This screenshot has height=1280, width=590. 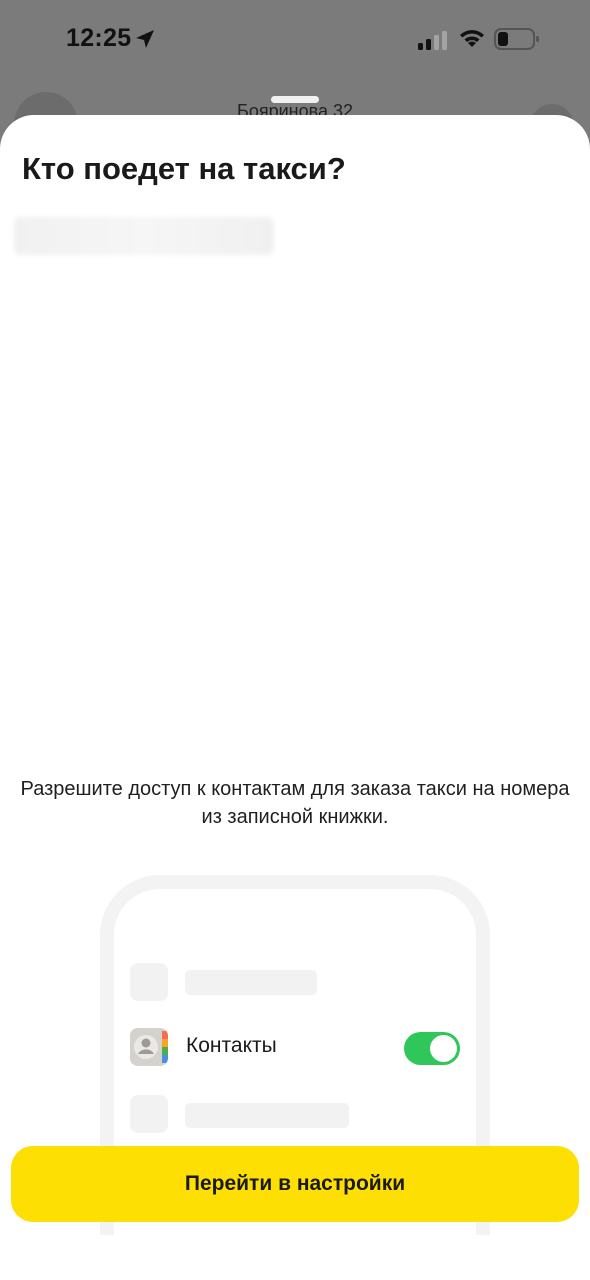 I want to click on sheet-grabber, so click(x=295, y=99).